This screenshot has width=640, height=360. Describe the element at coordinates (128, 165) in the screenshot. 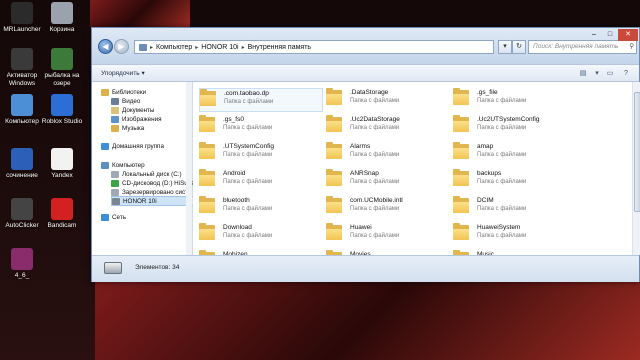

I see `nav-item-label: Компьютер` at that location.